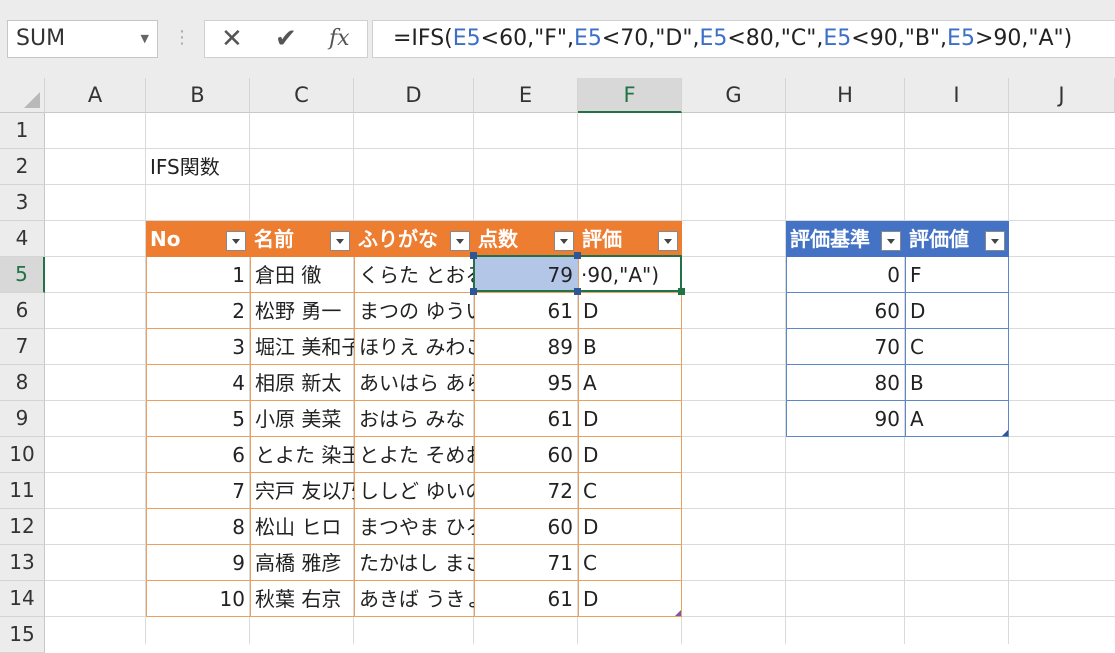 The image size is (1115, 653). What do you see at coordinates (957, 275) in the screenshot?
I see `table-cell: F` at bounding box center [957, 275].